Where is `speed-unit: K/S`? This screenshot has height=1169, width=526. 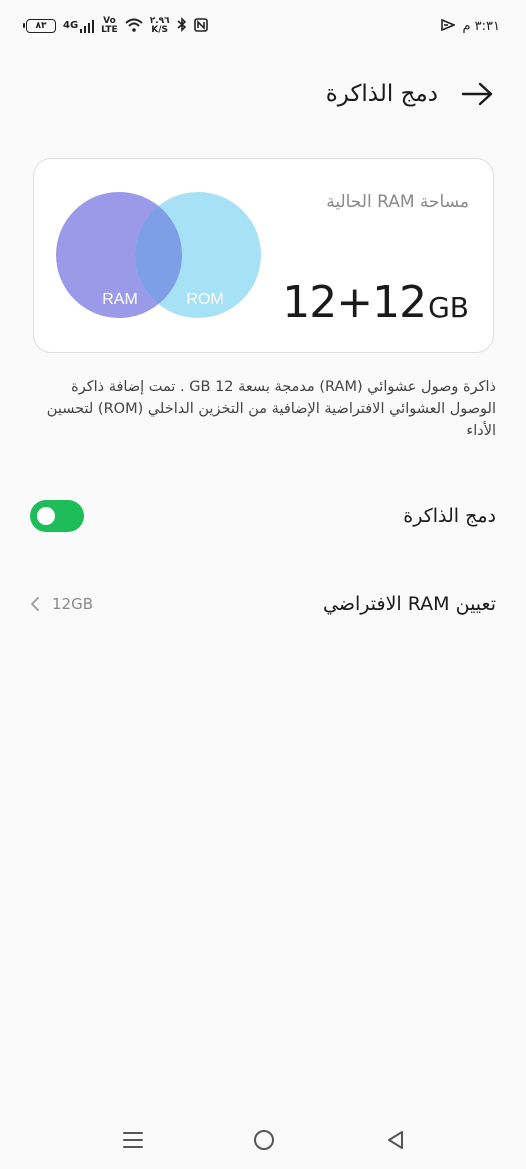
speed-unit: K/S is located at coordinates (160, 30).